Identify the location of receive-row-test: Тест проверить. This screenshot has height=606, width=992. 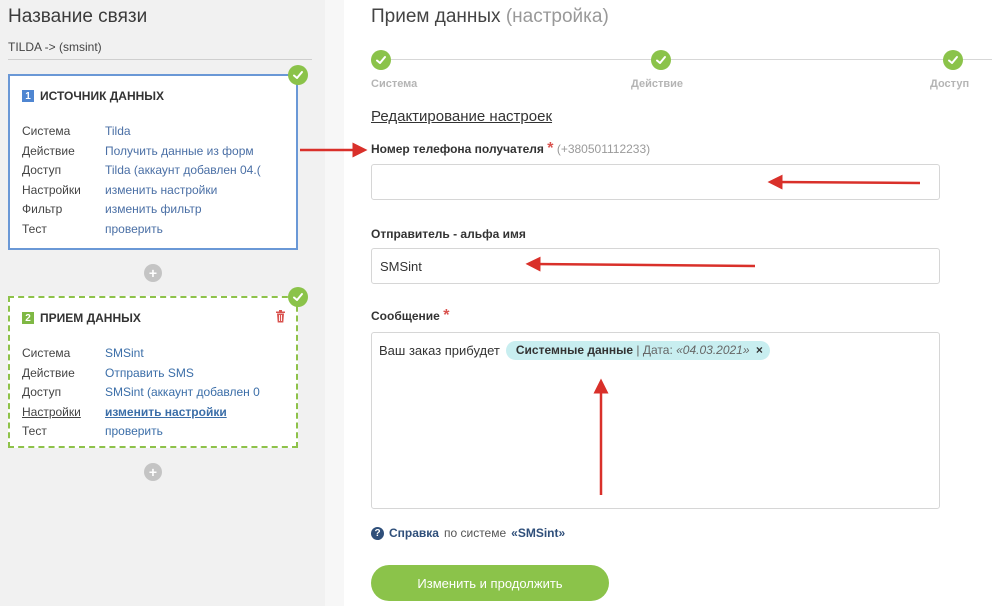
(154, 432).